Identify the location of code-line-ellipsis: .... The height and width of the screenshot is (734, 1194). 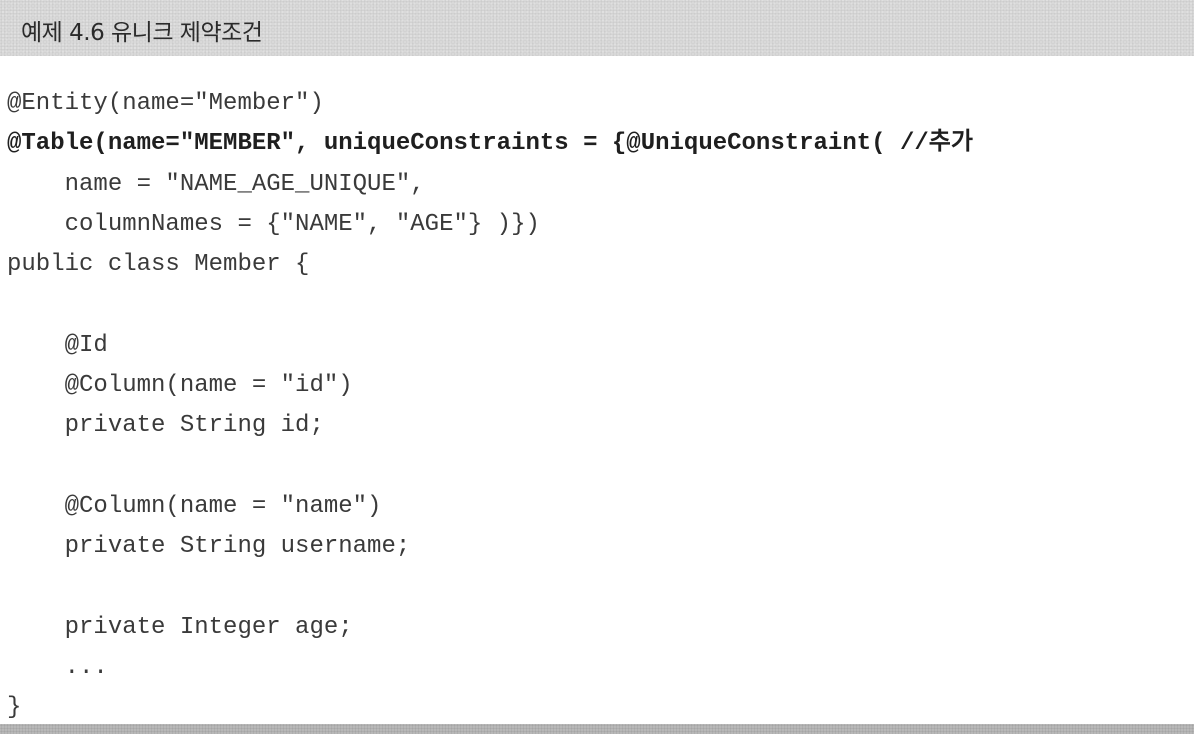
(57, 668).